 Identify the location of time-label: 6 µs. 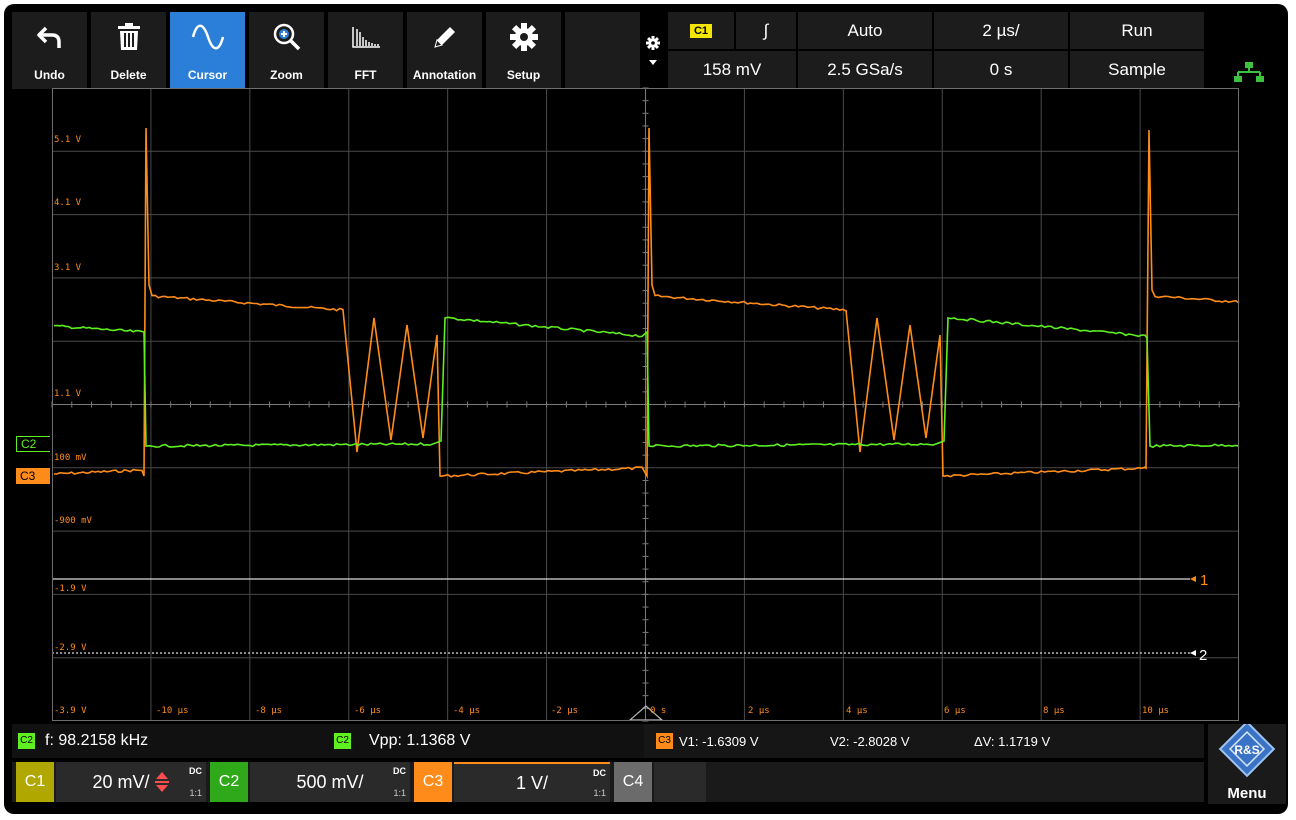
(955, 711).